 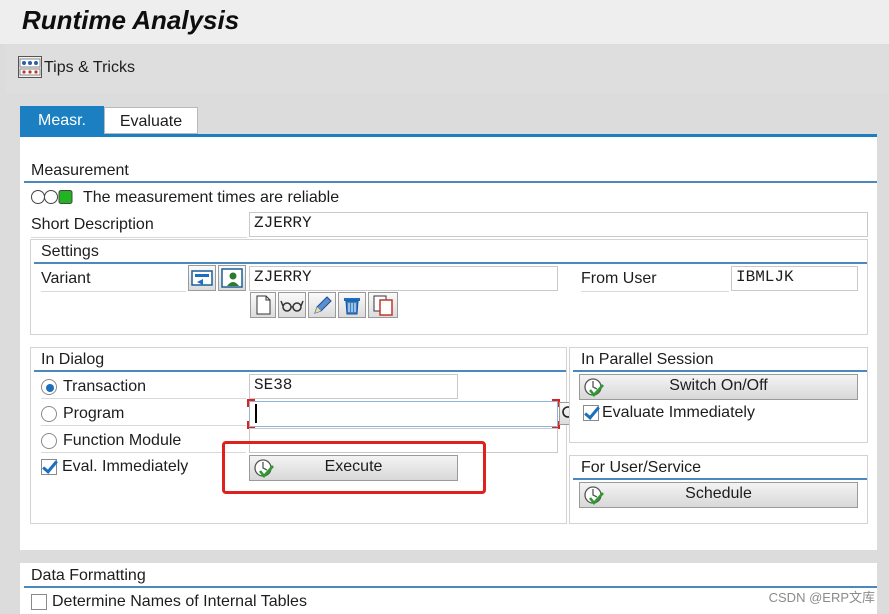 What do you see at coordinates (49, 441) in the screenshot?
I see `function-module-radio` at bounding box center [49, 441].